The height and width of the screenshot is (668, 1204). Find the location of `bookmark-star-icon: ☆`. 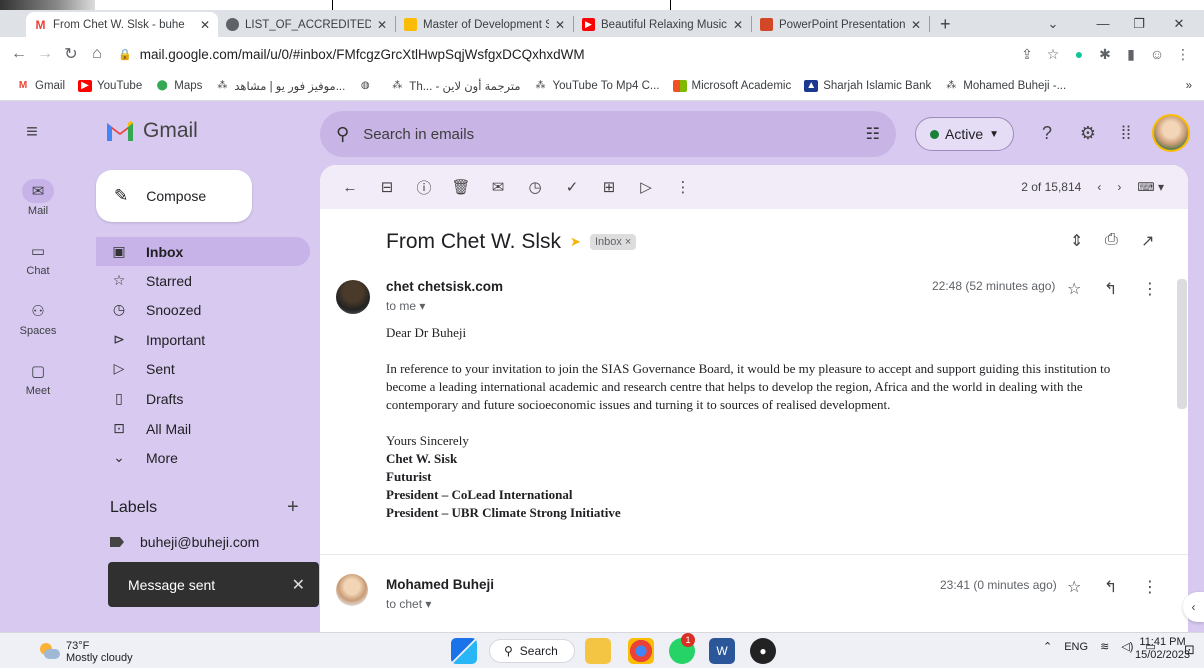

bookmark-star-icon: ☆ is located at coordinates (1053, 54).